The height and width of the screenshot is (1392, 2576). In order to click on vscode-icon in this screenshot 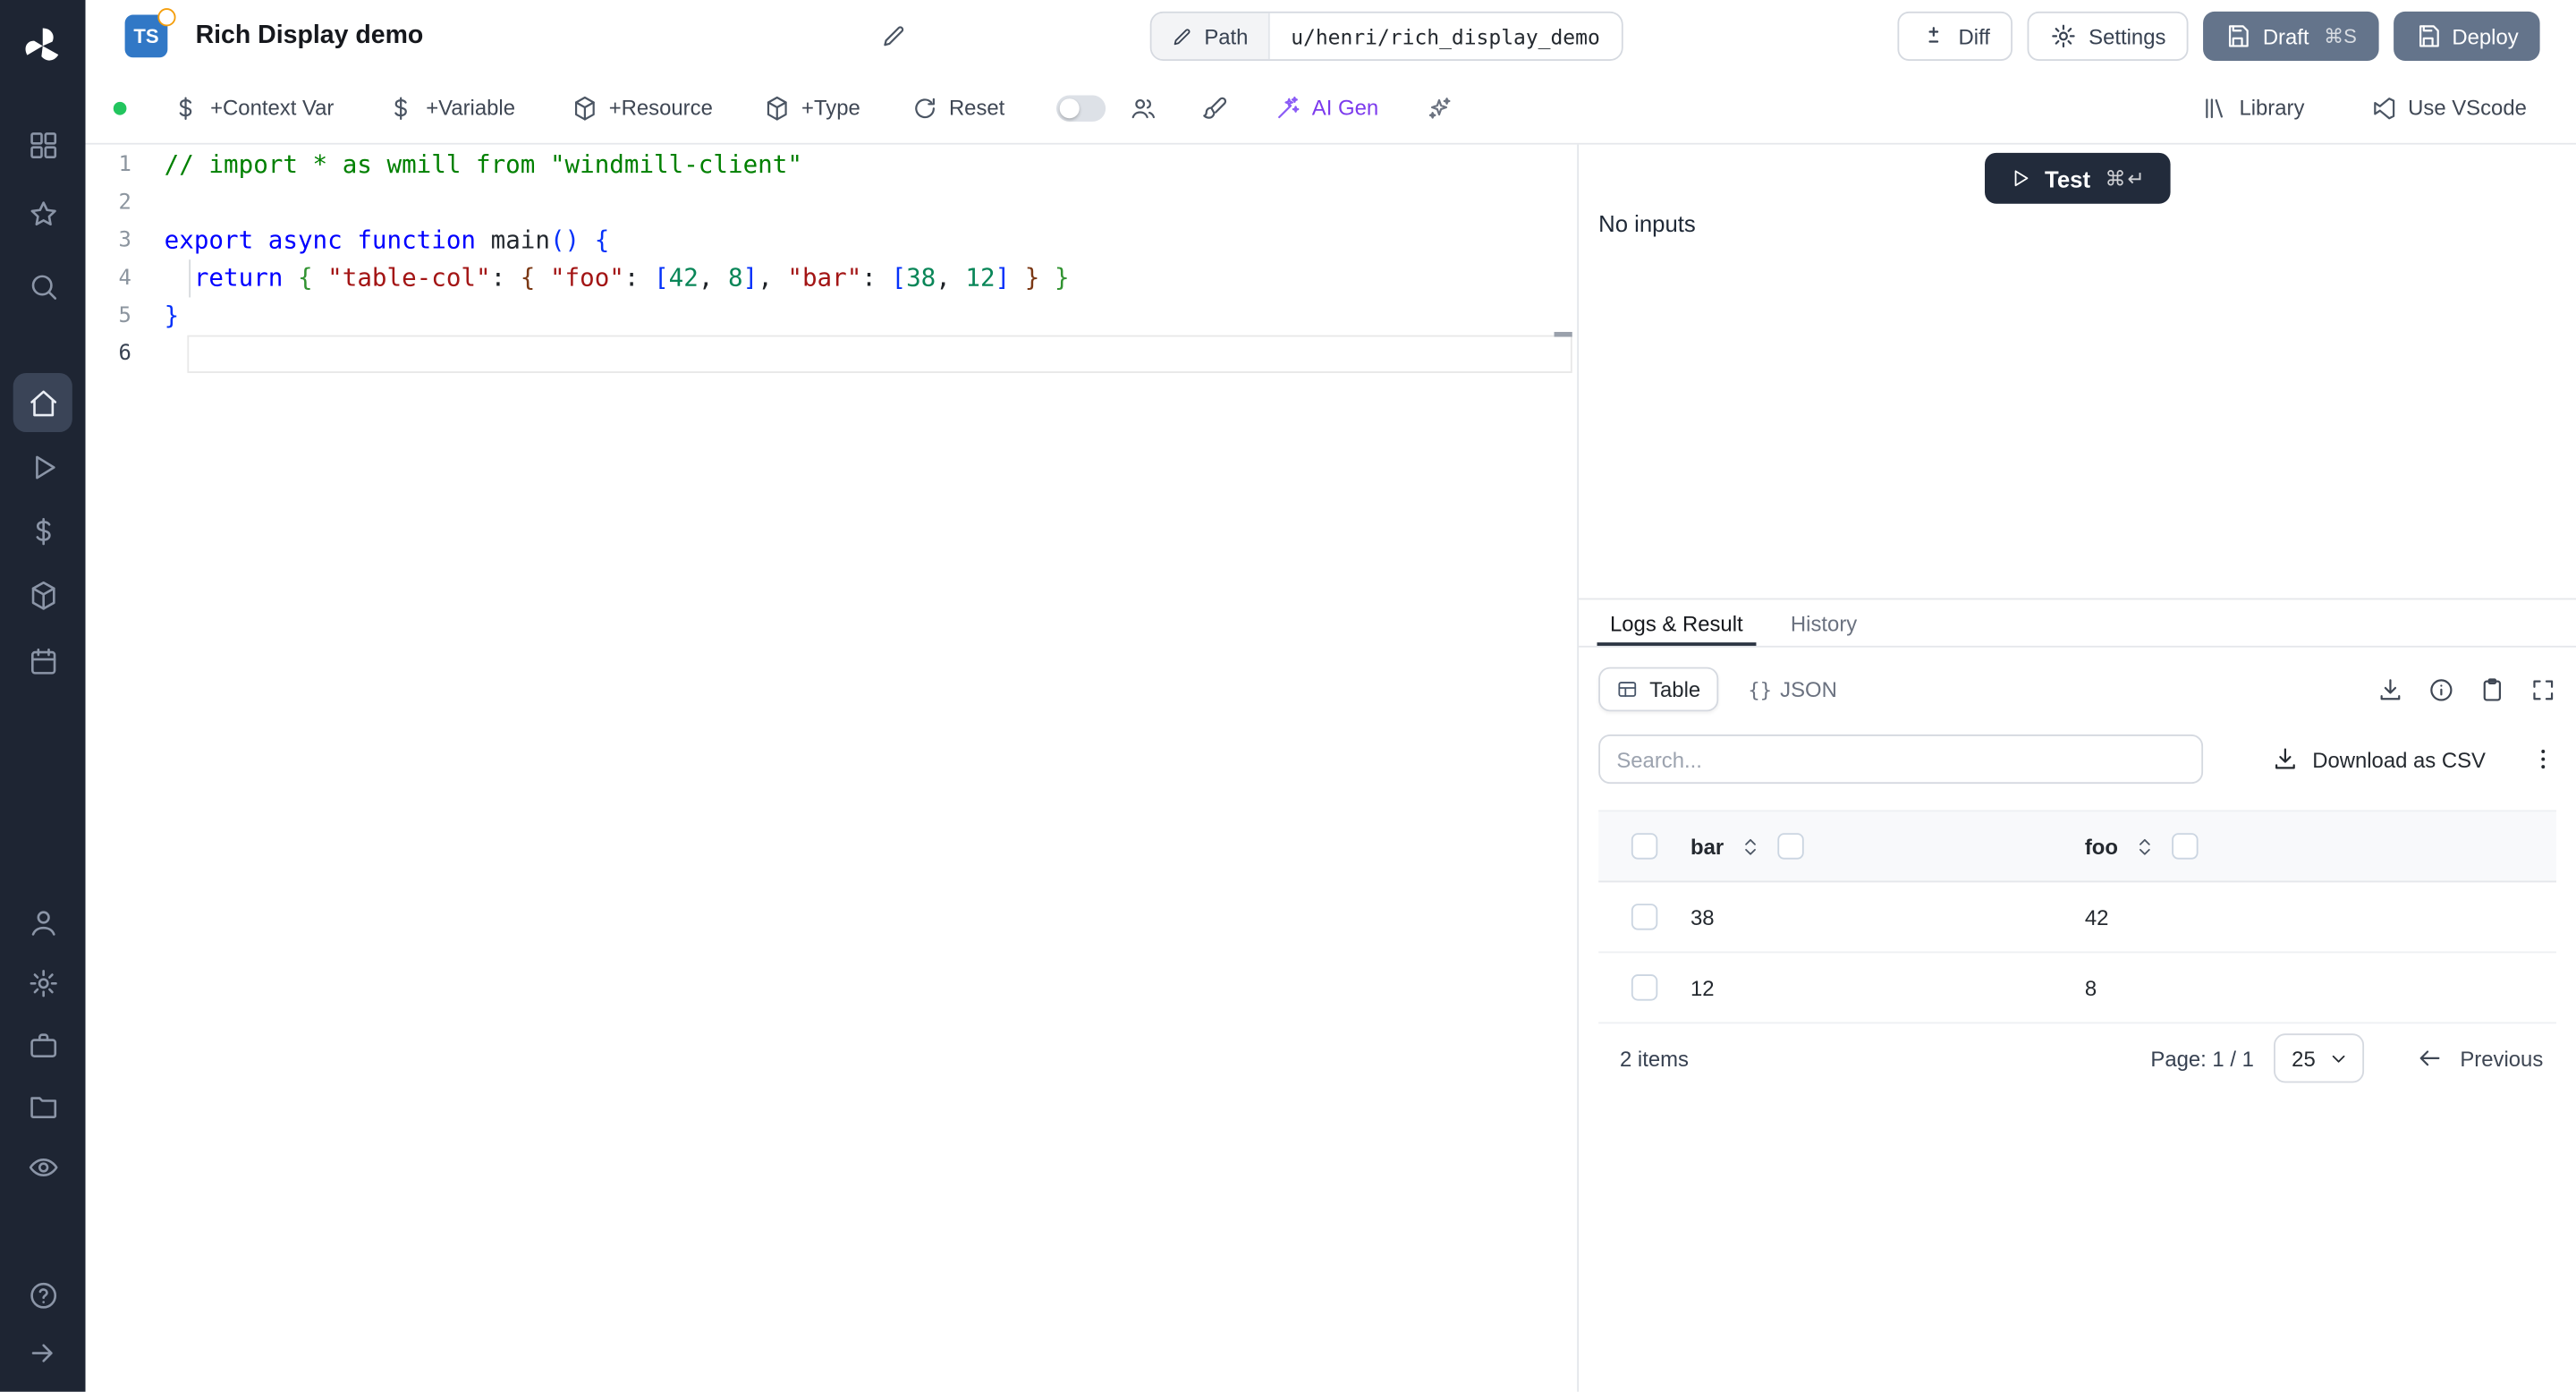, I will do `click(2383, 108)`.